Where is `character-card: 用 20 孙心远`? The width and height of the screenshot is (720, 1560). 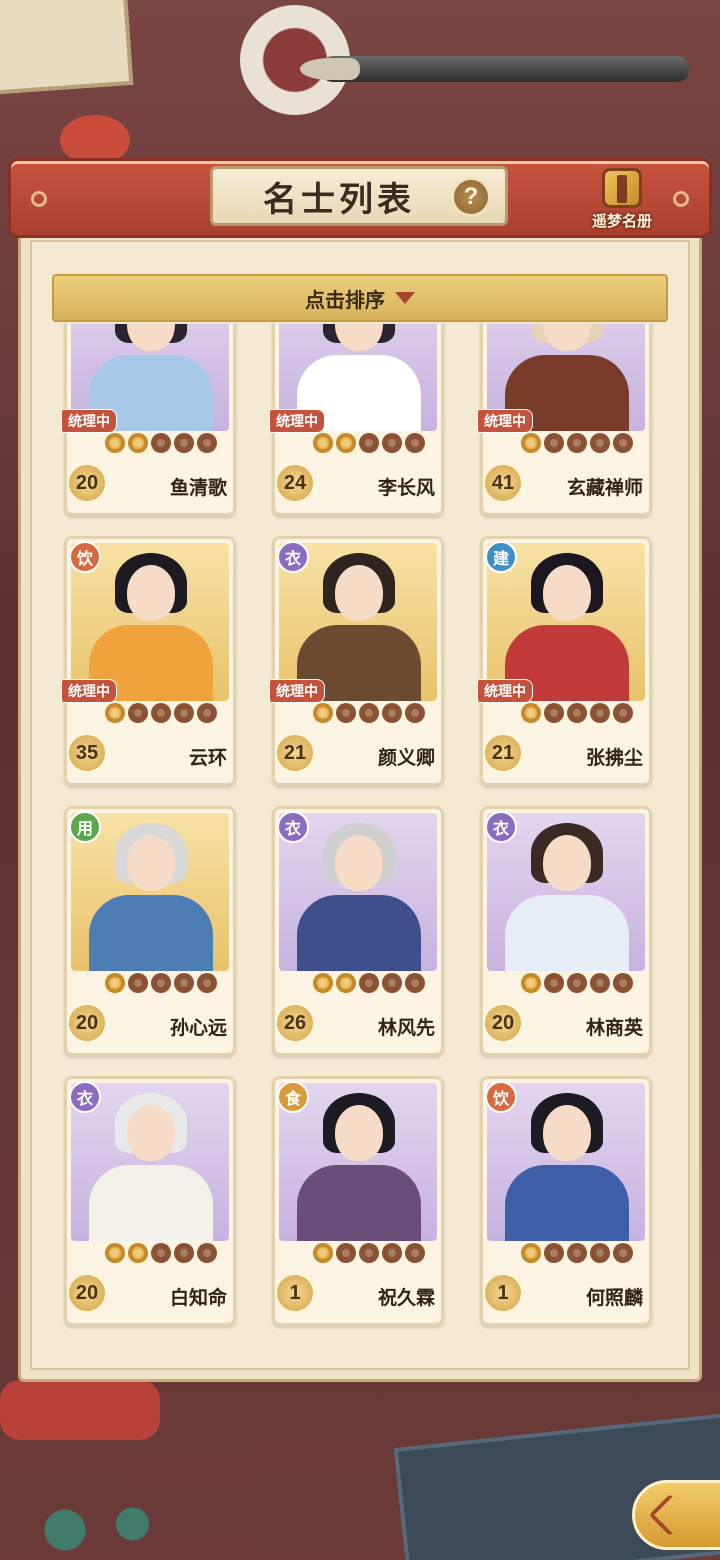
character-card: 用 20 孙心远 is located at coordinates (150, 931).